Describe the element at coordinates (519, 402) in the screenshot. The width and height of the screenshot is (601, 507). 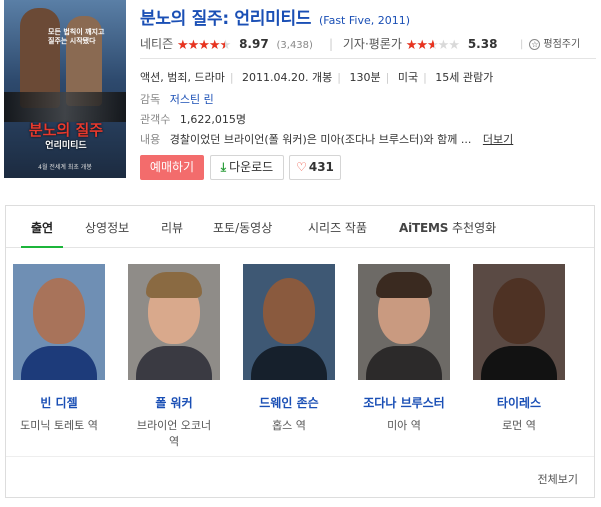
I see `cast-name: 타이레스` at that location.